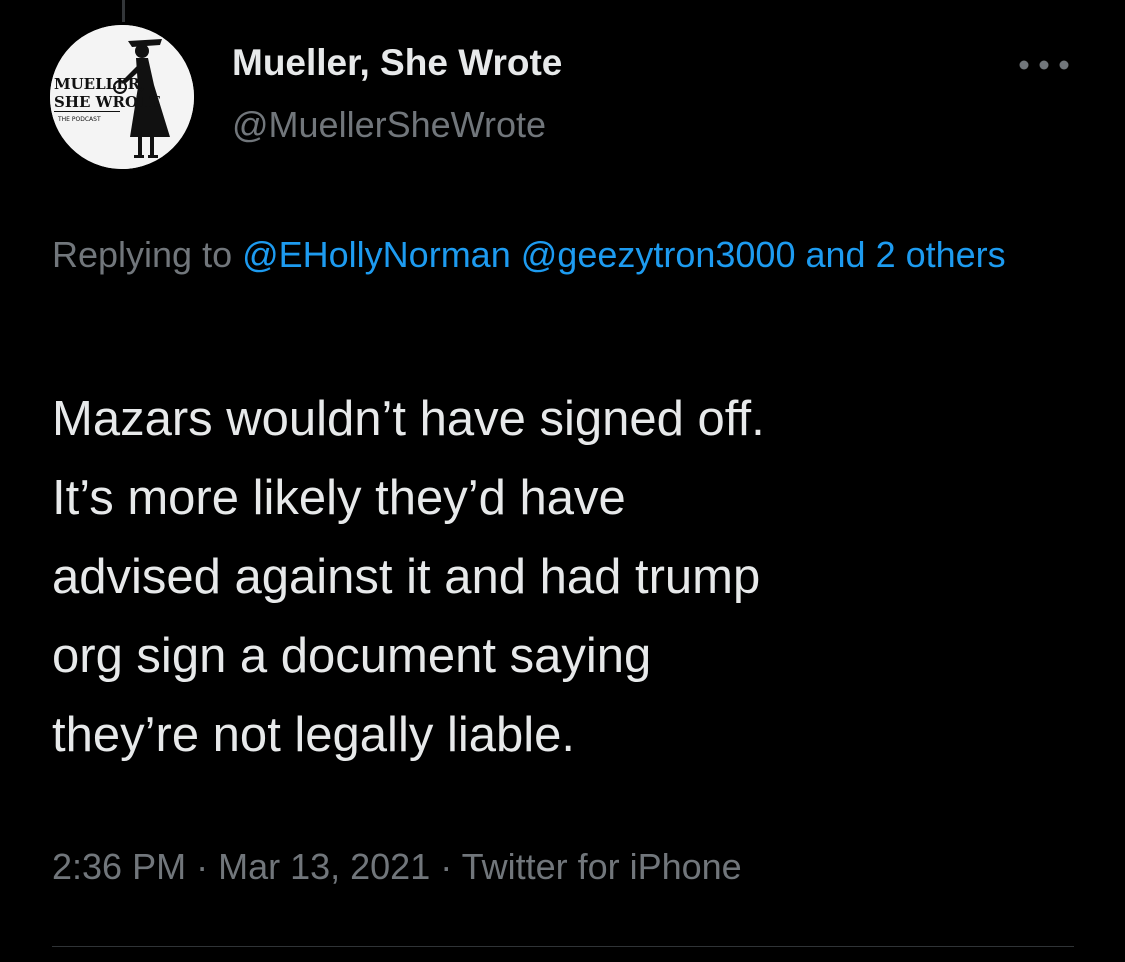 This screenshot has width=1125, height=962. Describe the element at coordinates (79, 119) in the screenshot. I see `avatar-logo-line-3: THE PODCAST` at that location.